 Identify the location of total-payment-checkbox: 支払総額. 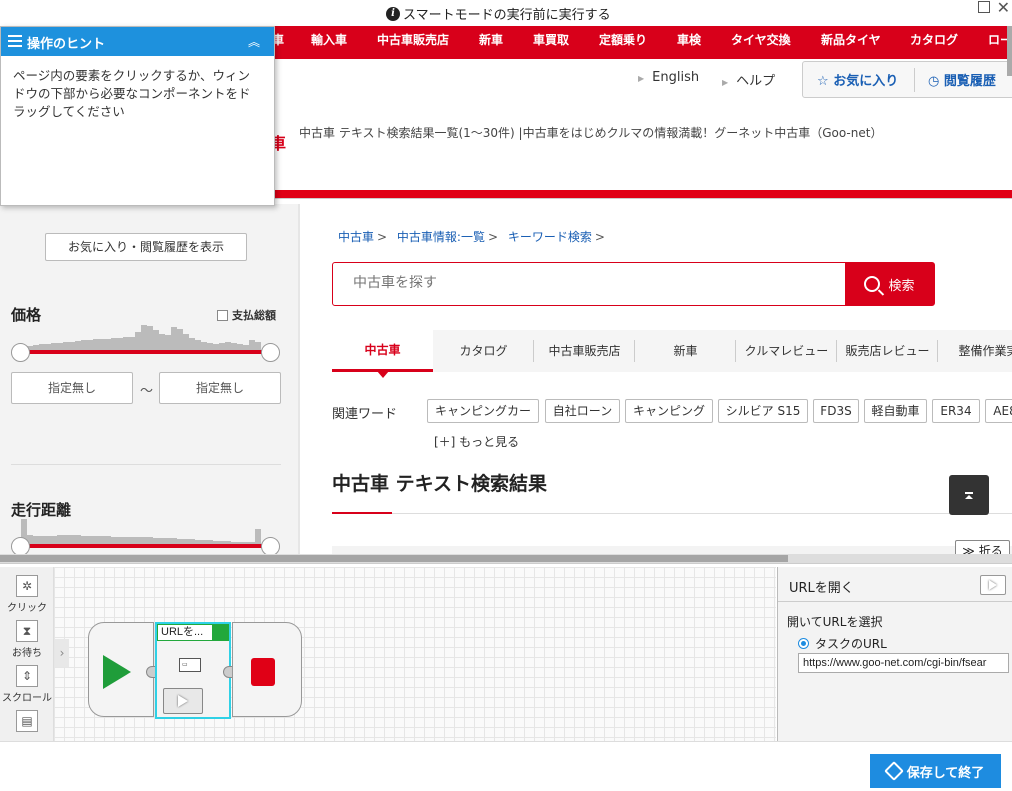
(246, 315).